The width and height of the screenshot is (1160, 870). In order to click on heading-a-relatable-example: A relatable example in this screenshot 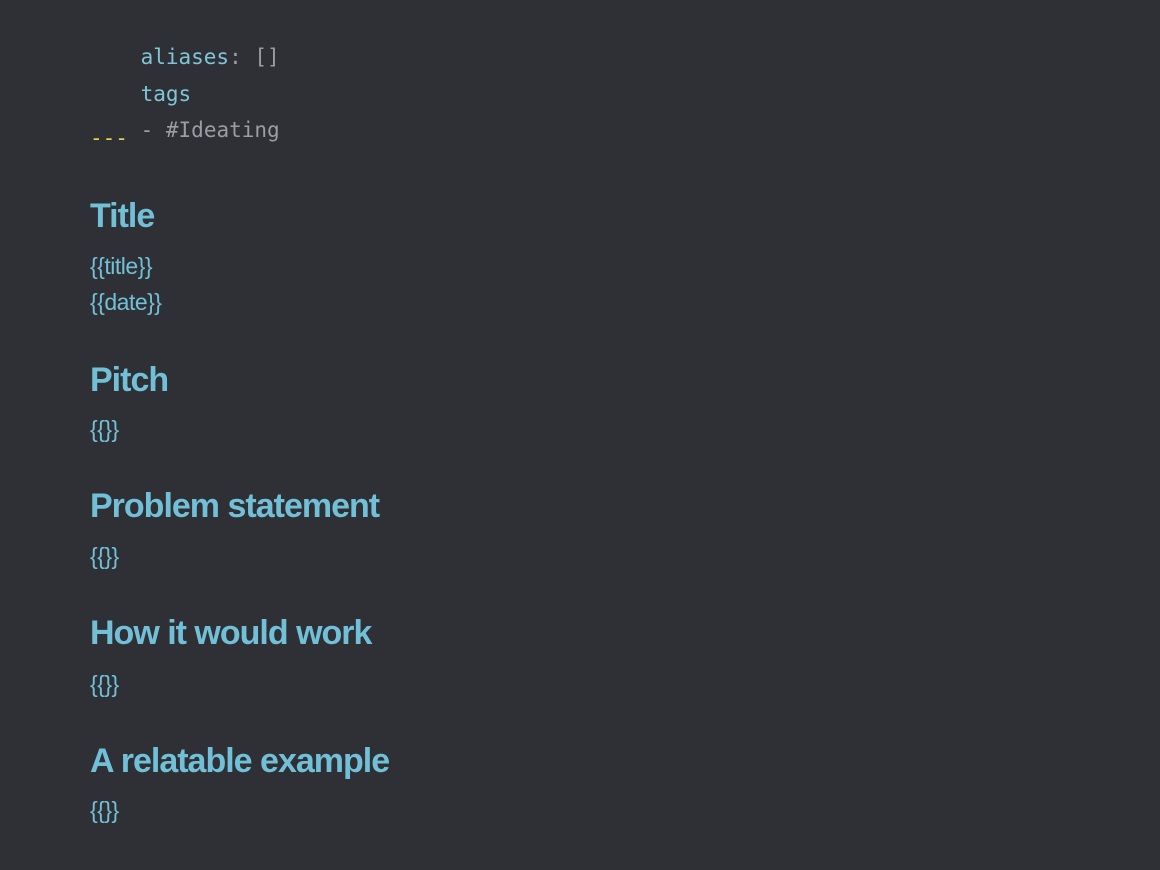, I will do `click(240, 761)`.